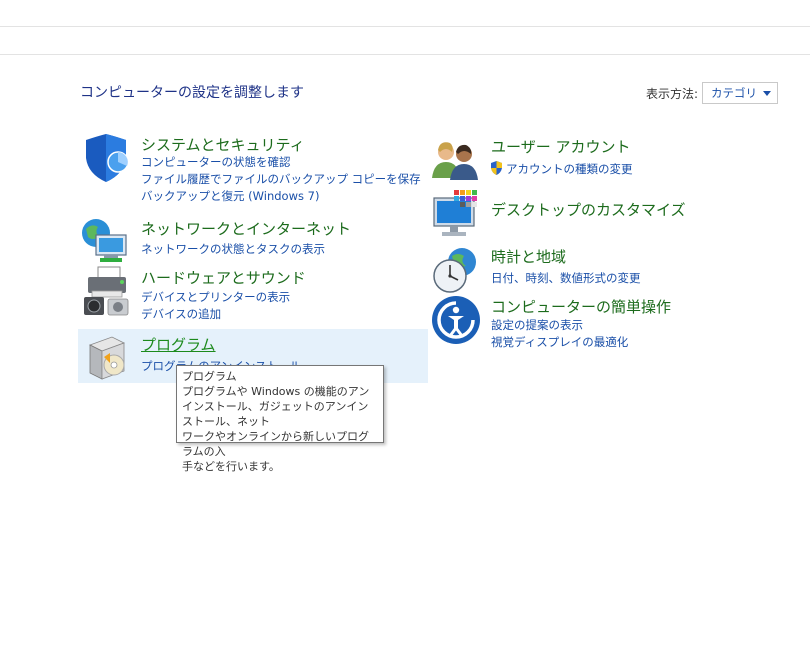 The width and height of the screenshot is (810, 647). I want to click on category-network: ネットワークとインターネット ネットワークの状態とタスクの表示, so click(250, 238).